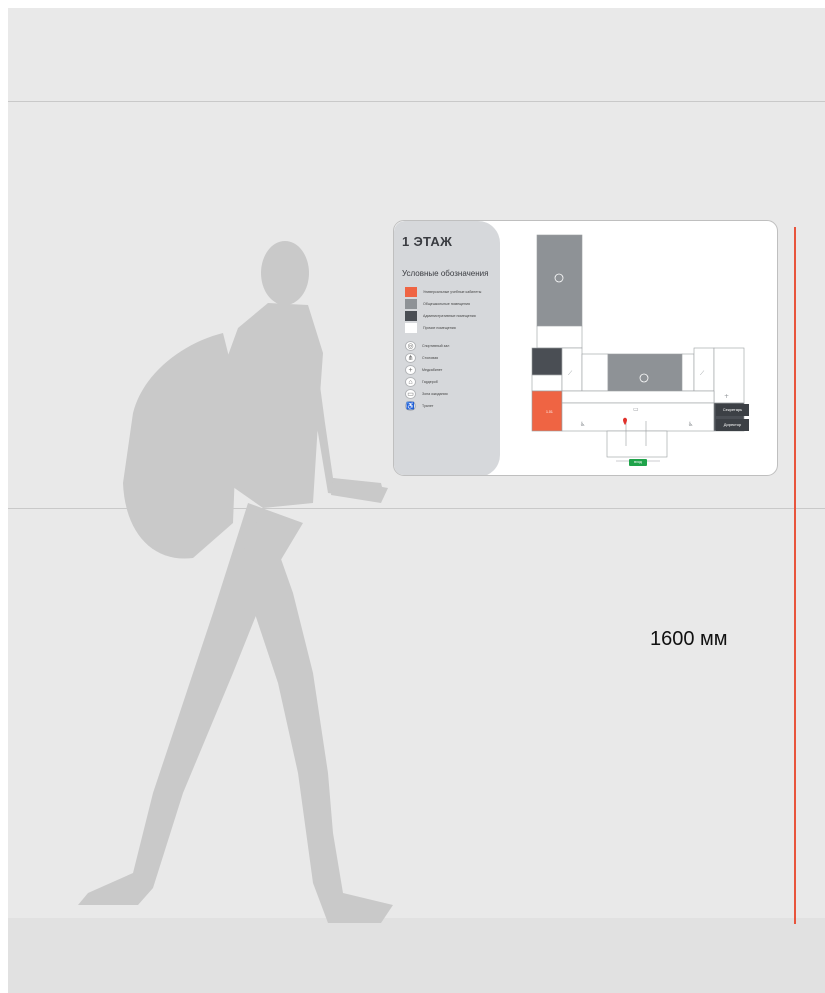  What do you see at coordinates (689, 639) in the screenshot?
I see `height-measure-label: 1600 мм` at bounding box center [689, 639].